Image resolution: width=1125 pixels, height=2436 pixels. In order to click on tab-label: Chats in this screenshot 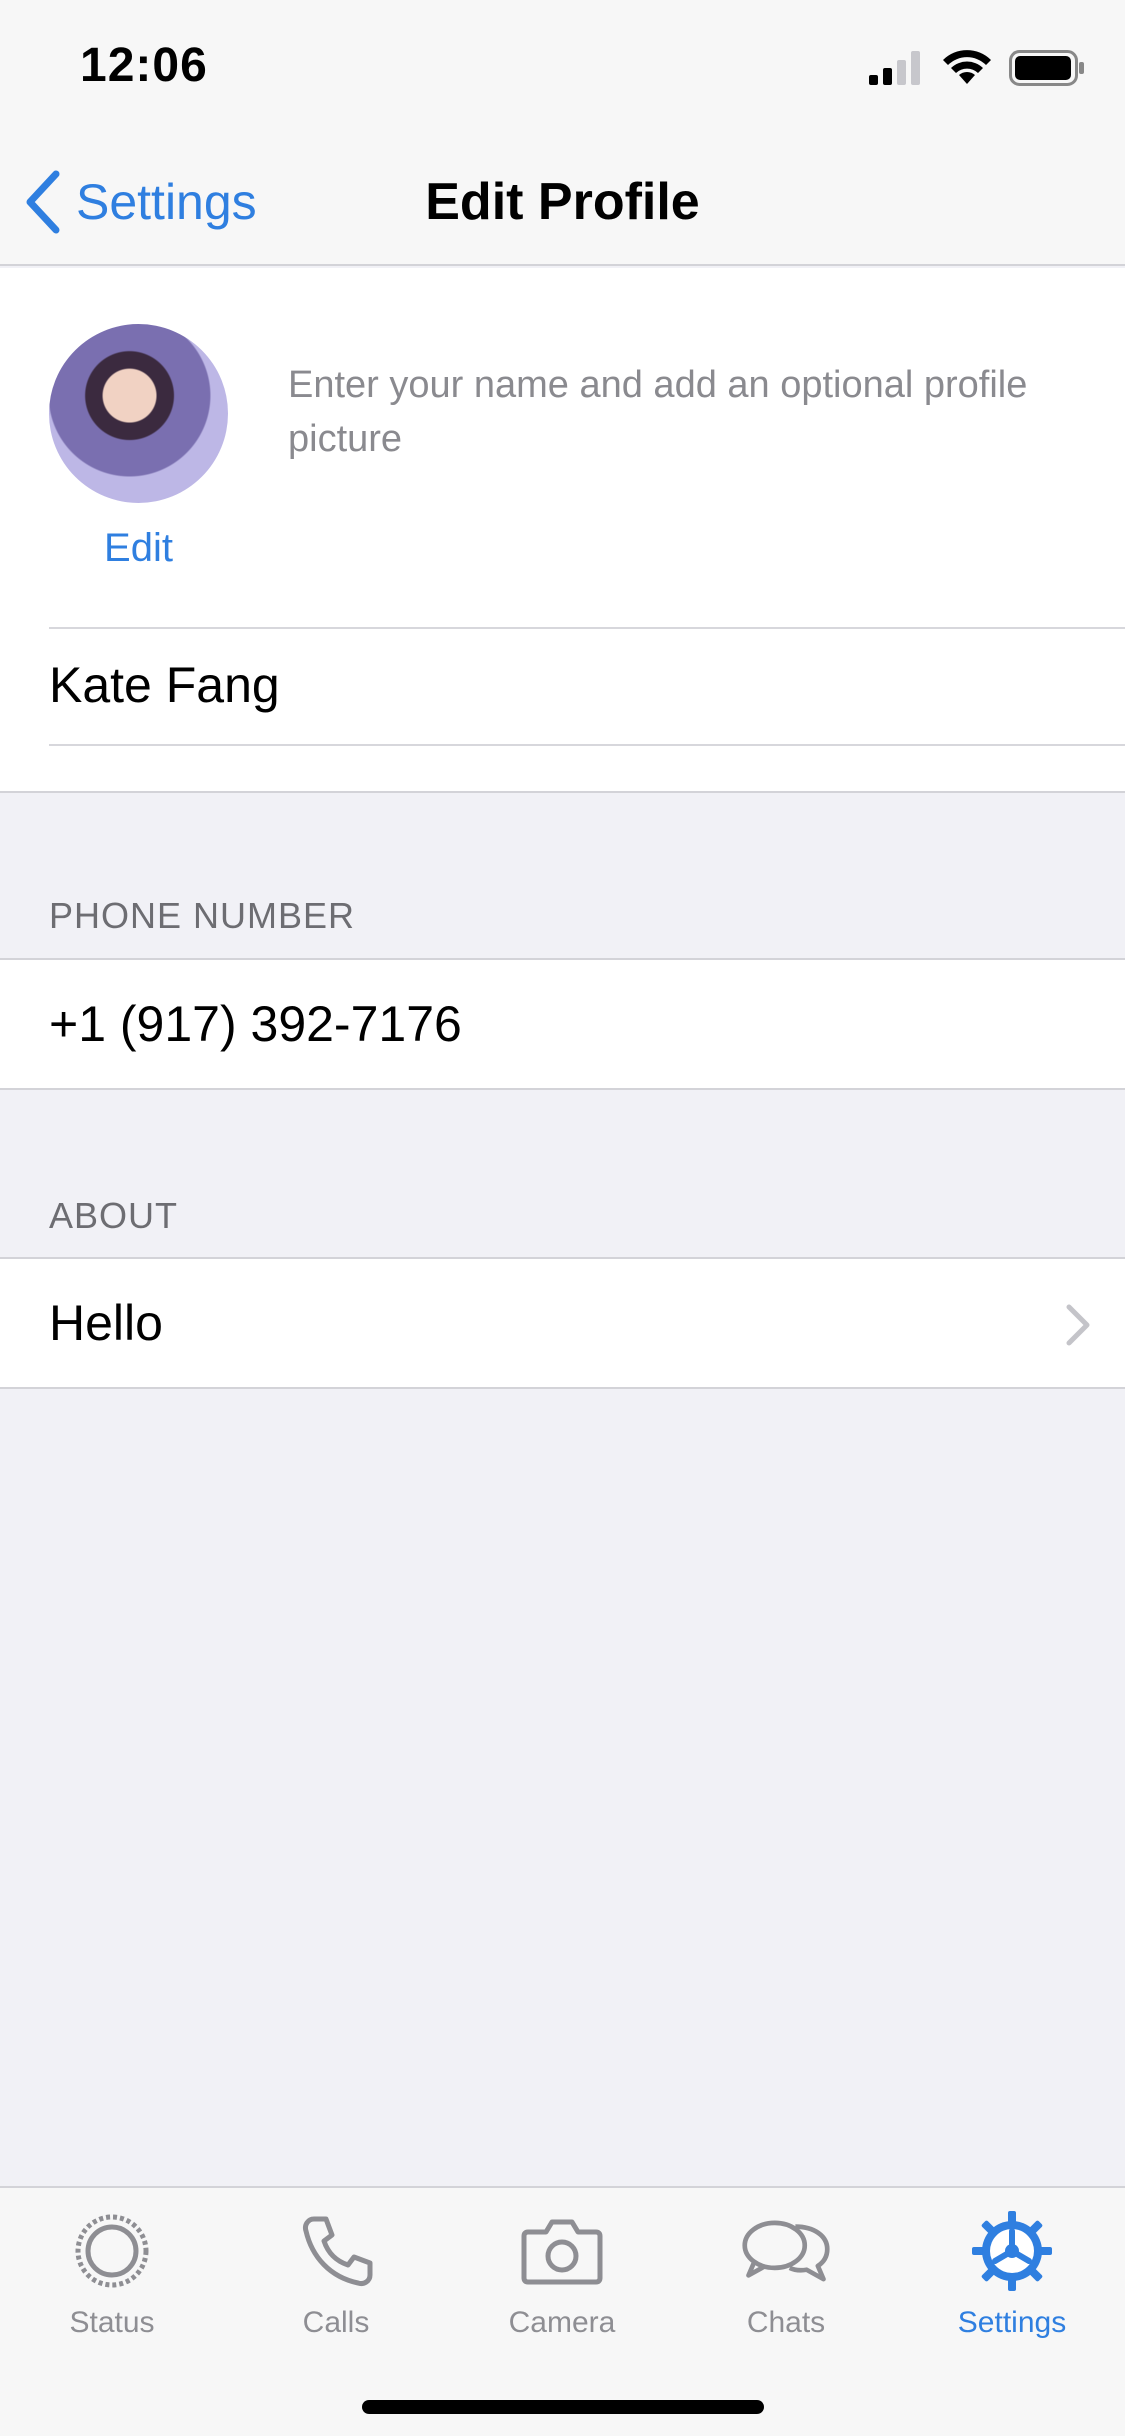, I will do `click(786, 2322)`.